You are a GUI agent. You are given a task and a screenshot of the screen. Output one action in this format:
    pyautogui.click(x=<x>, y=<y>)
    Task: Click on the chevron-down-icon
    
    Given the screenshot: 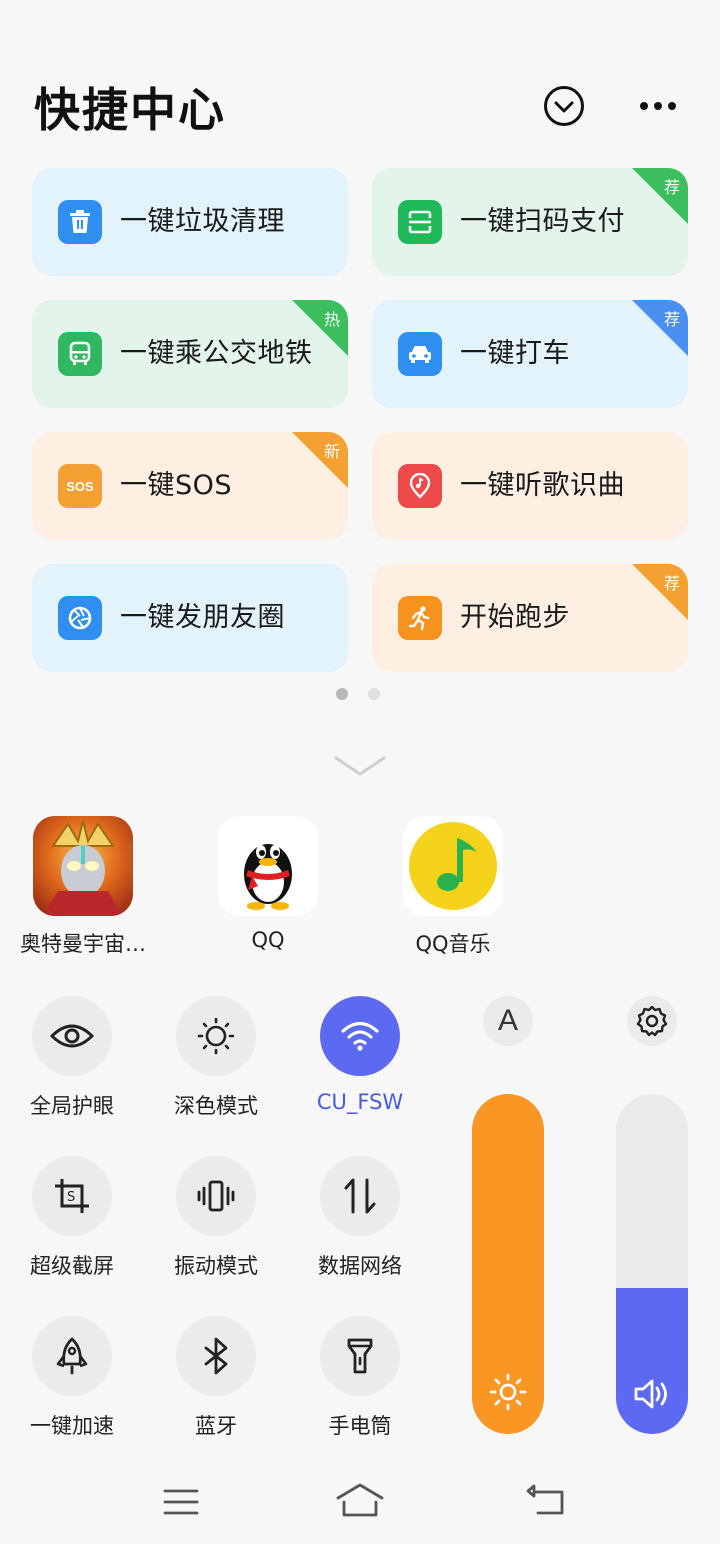 What is the action you would take?
    pyautogui.click(x=360, y=766)
    